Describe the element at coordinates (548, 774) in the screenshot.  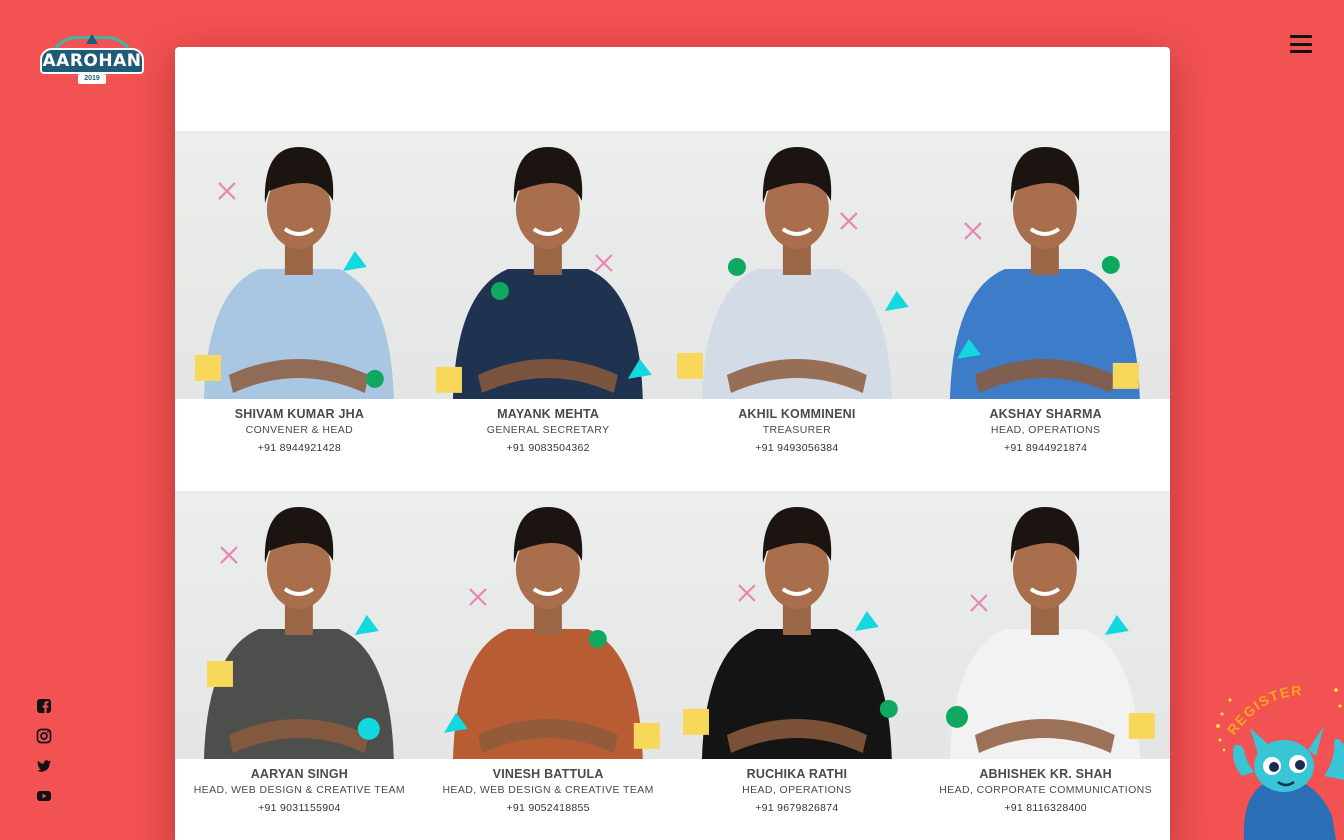
I see `member-name: VINESH BATTULA` at that location.